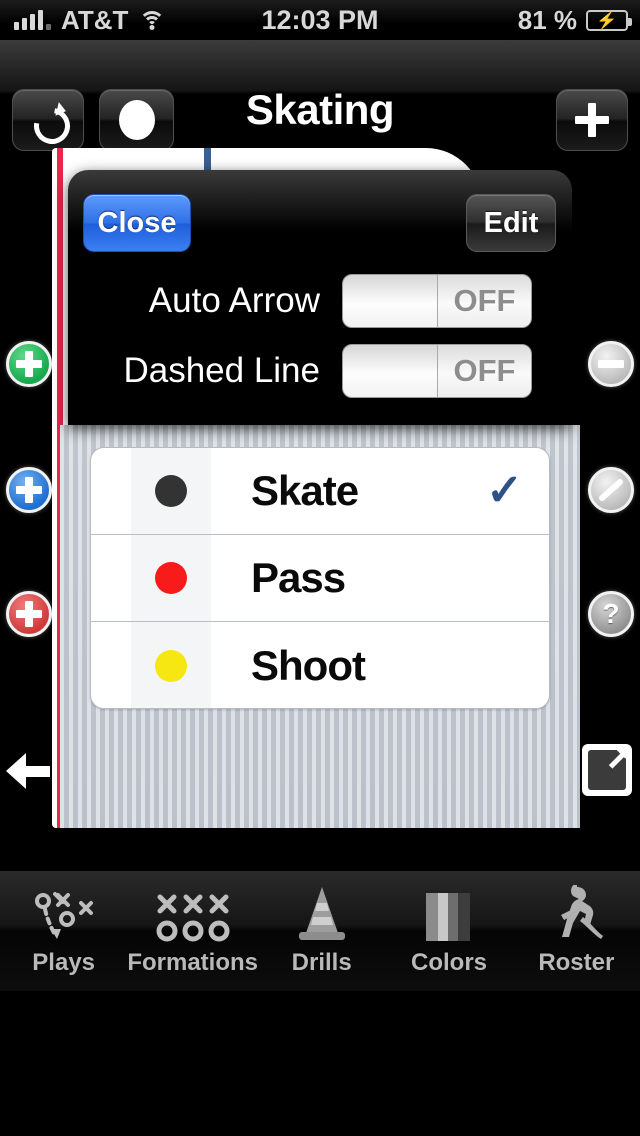 The image size is (640, 1136). What do you see at coordinates (321, 962) in the screenshot?
I see `tab-label: Drills` at bounding box center [321, 962].